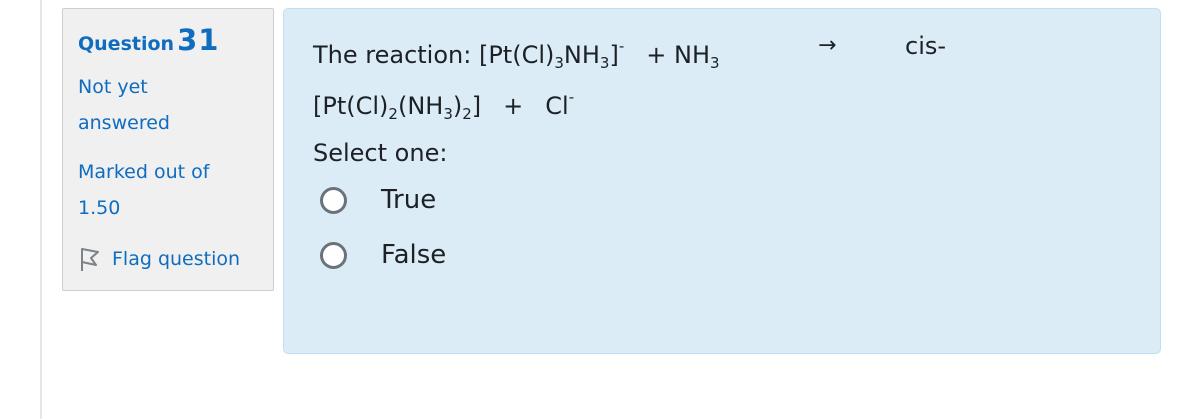 This screenshot has width=1181, height=419. I want to click on question-number: 31, so click(198, 40).